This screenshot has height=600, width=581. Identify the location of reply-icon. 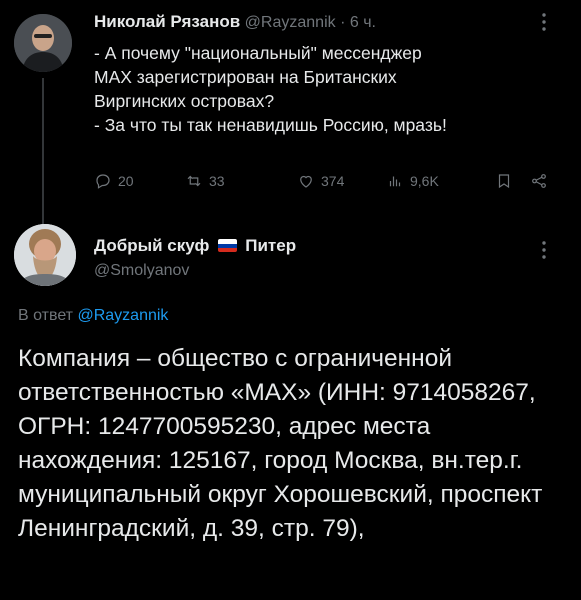
(103, 181).